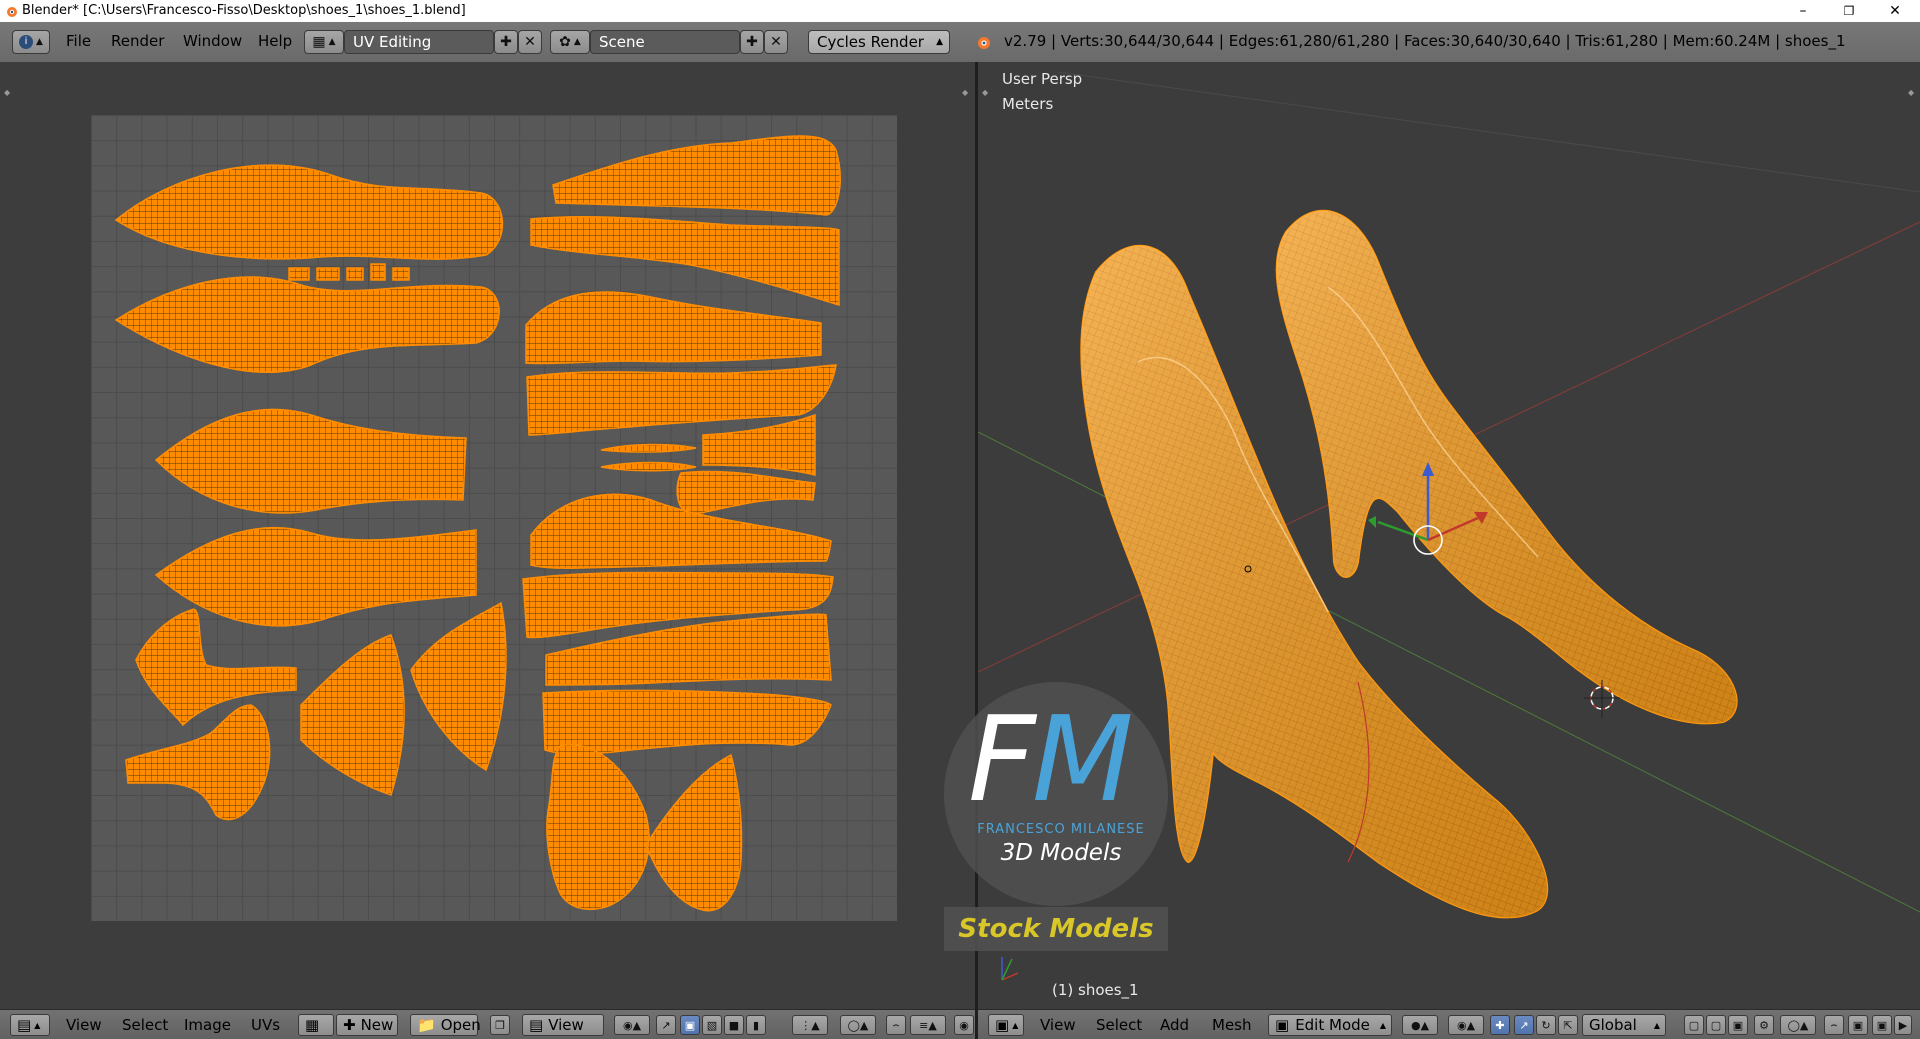 This screenshot has height=1039, width=1920. I want to click on gear-icon: ⚙, so click(1764, 1025).